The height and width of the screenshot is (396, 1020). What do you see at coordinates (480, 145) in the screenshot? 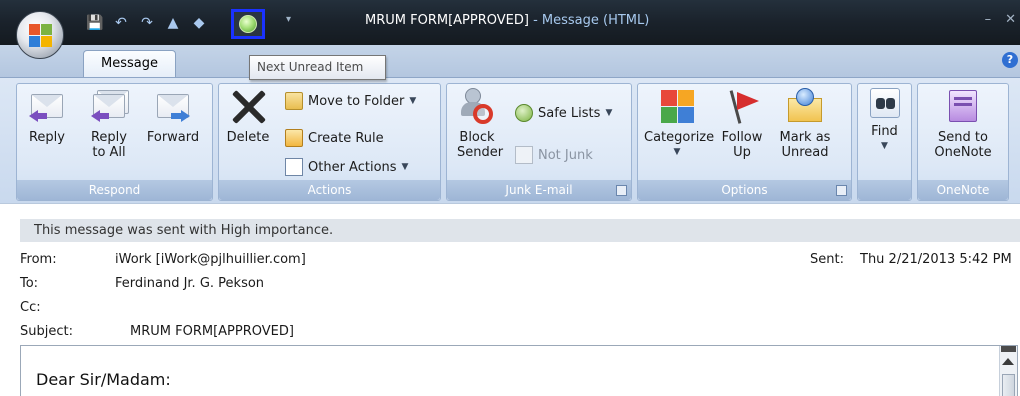
I see `block-sender-label: Block Sender` at bounding box center [480, 145].